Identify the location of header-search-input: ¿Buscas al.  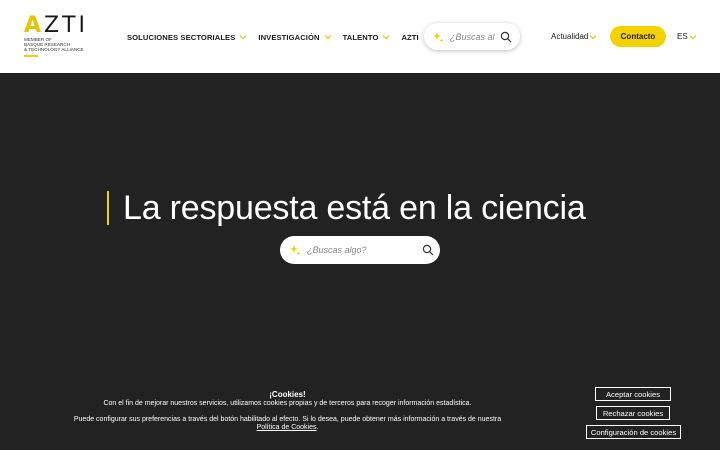
(472, 36).